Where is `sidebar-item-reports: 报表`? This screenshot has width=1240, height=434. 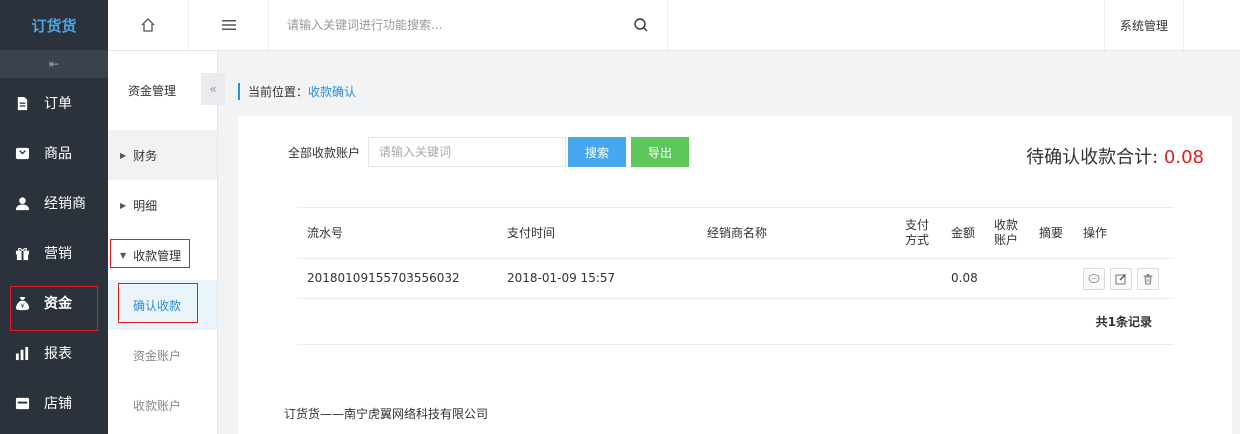 sidebar-item-reports: 报表 is located at coordinates (54, 353).